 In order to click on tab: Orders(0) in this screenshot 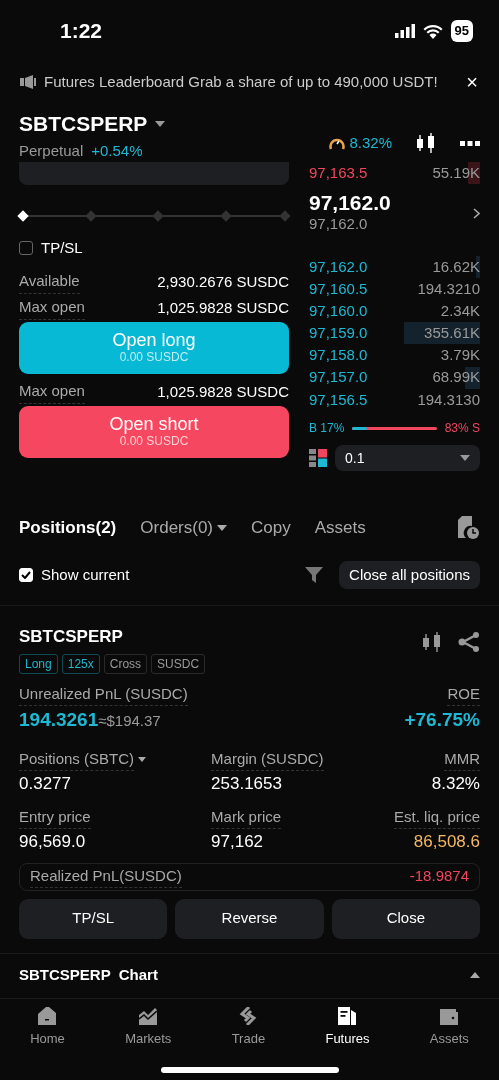, I will do `click(184, 528)`.